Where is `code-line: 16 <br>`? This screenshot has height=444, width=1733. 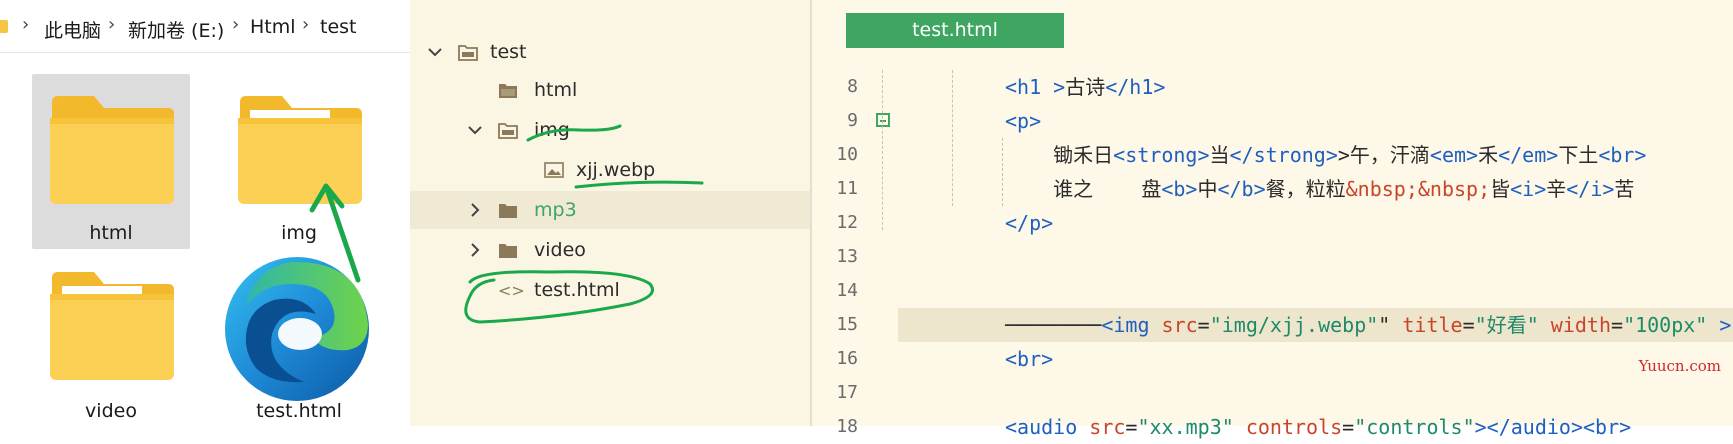
code-line: 16 <br> is located at coordinates (1272, 359).